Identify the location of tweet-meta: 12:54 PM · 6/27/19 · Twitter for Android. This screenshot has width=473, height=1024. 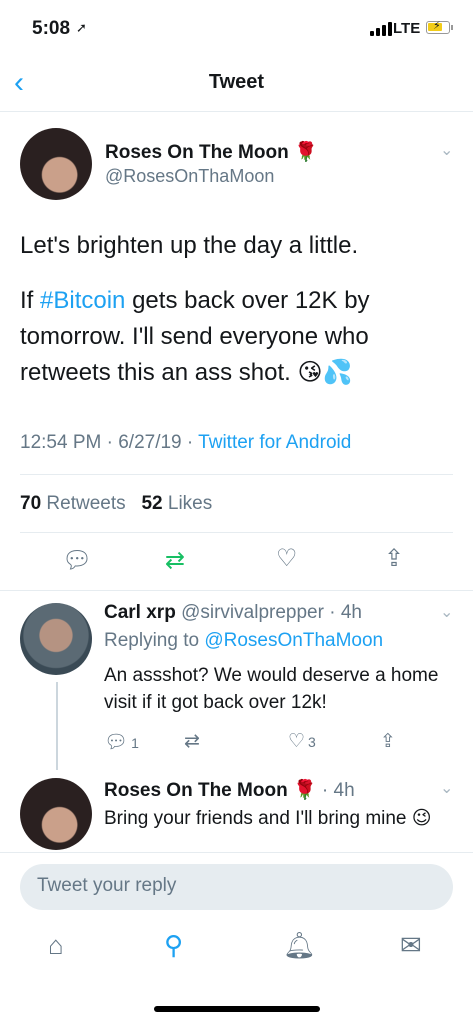
(186, 442).